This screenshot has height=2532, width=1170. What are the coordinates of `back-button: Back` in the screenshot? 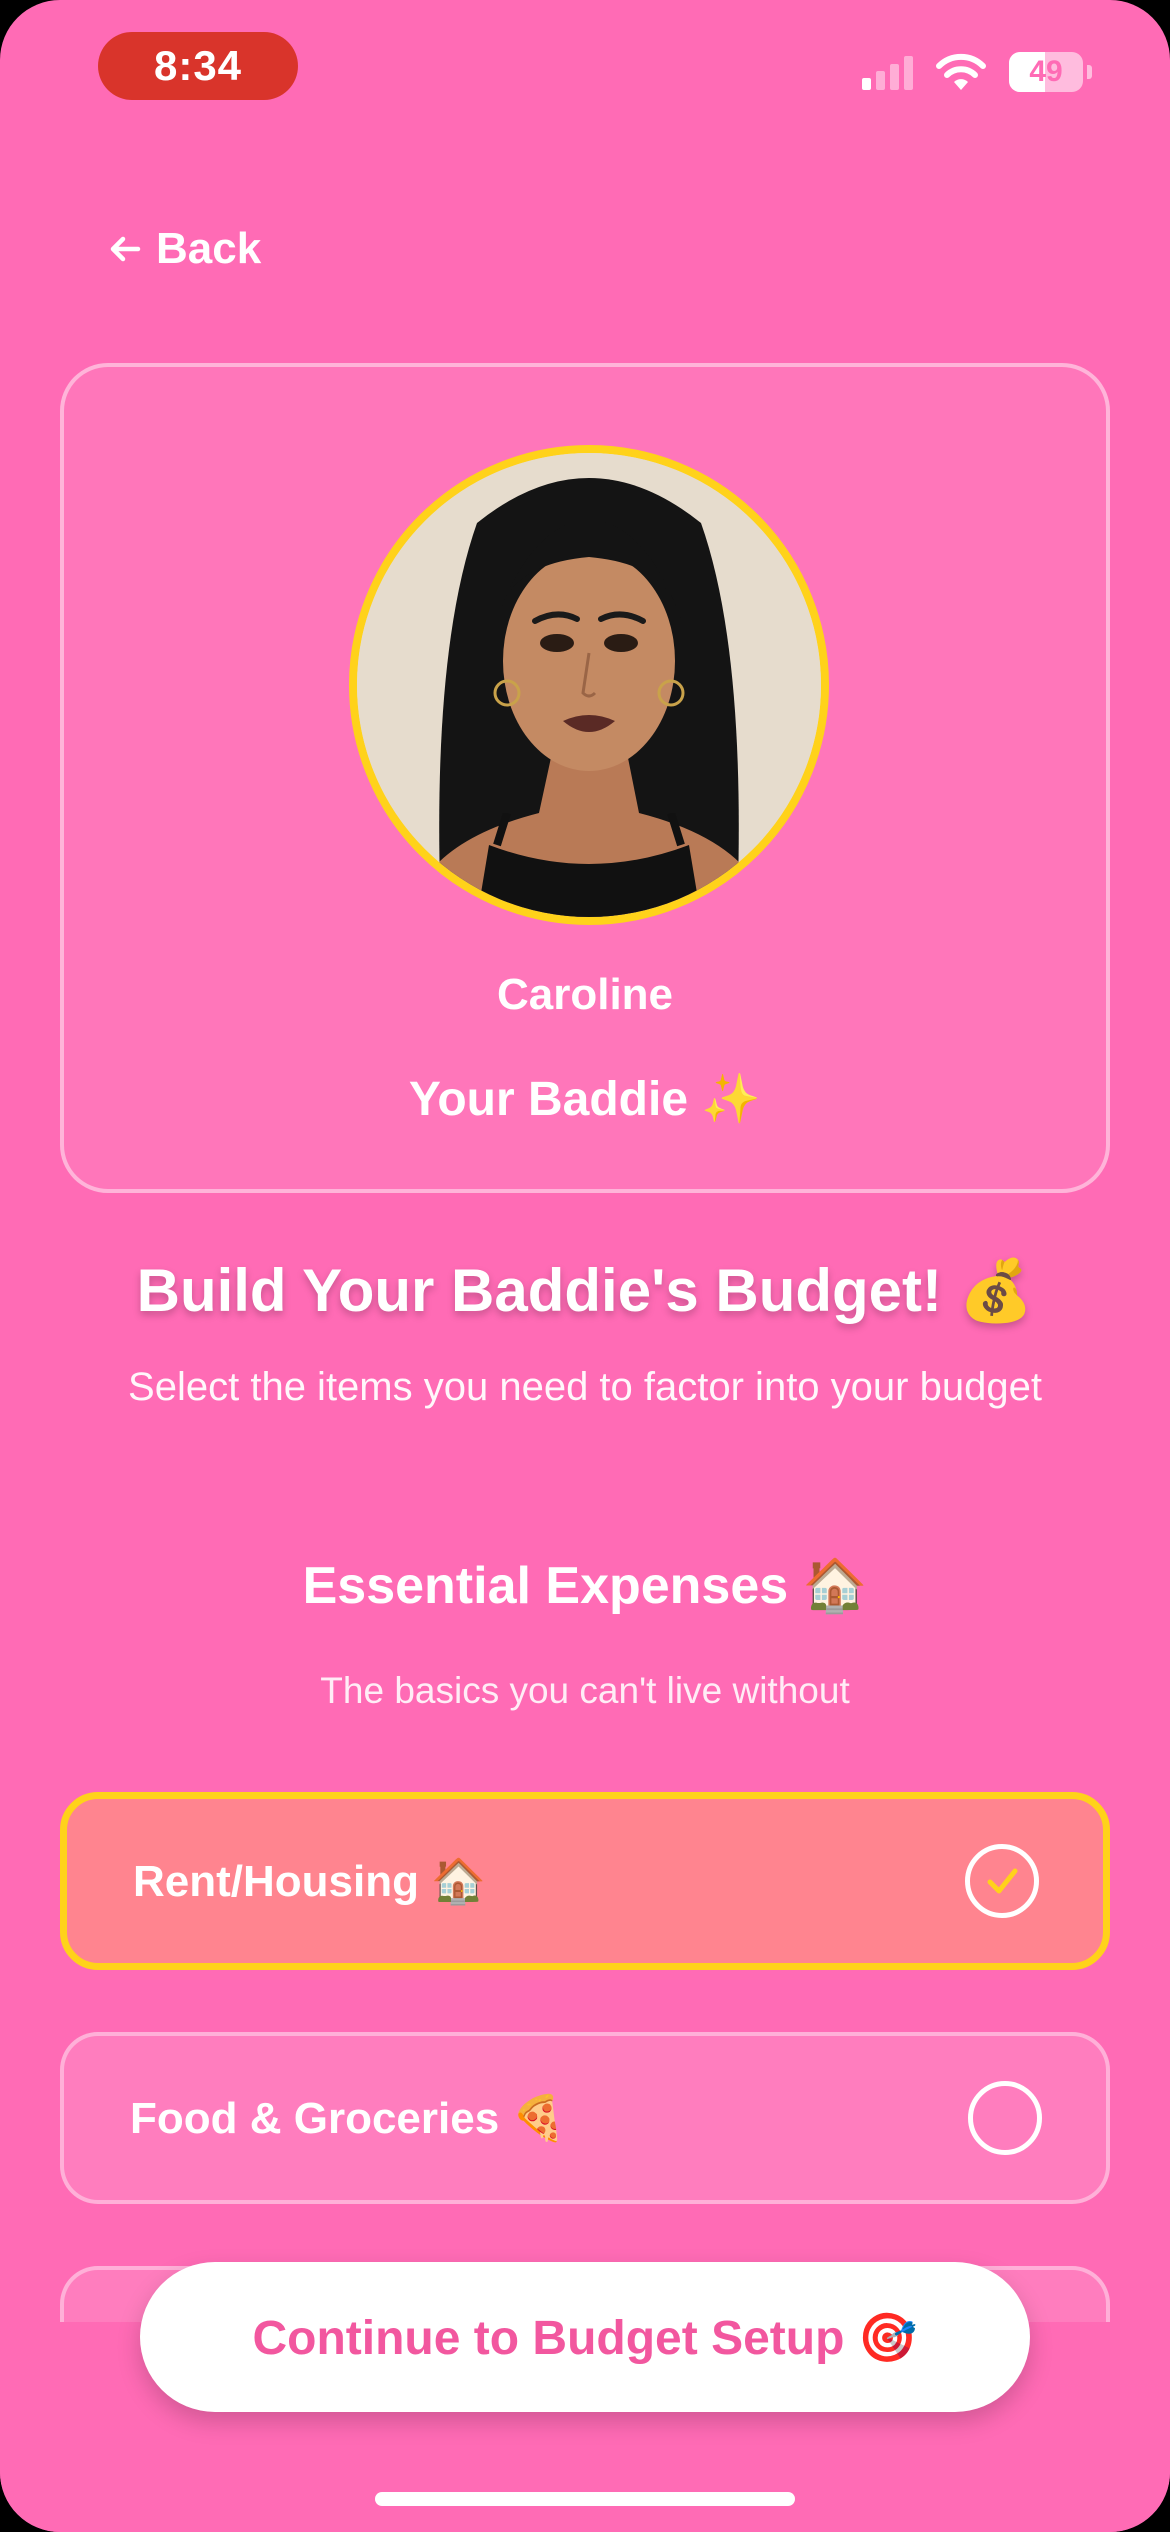 It's located at (183, 249).